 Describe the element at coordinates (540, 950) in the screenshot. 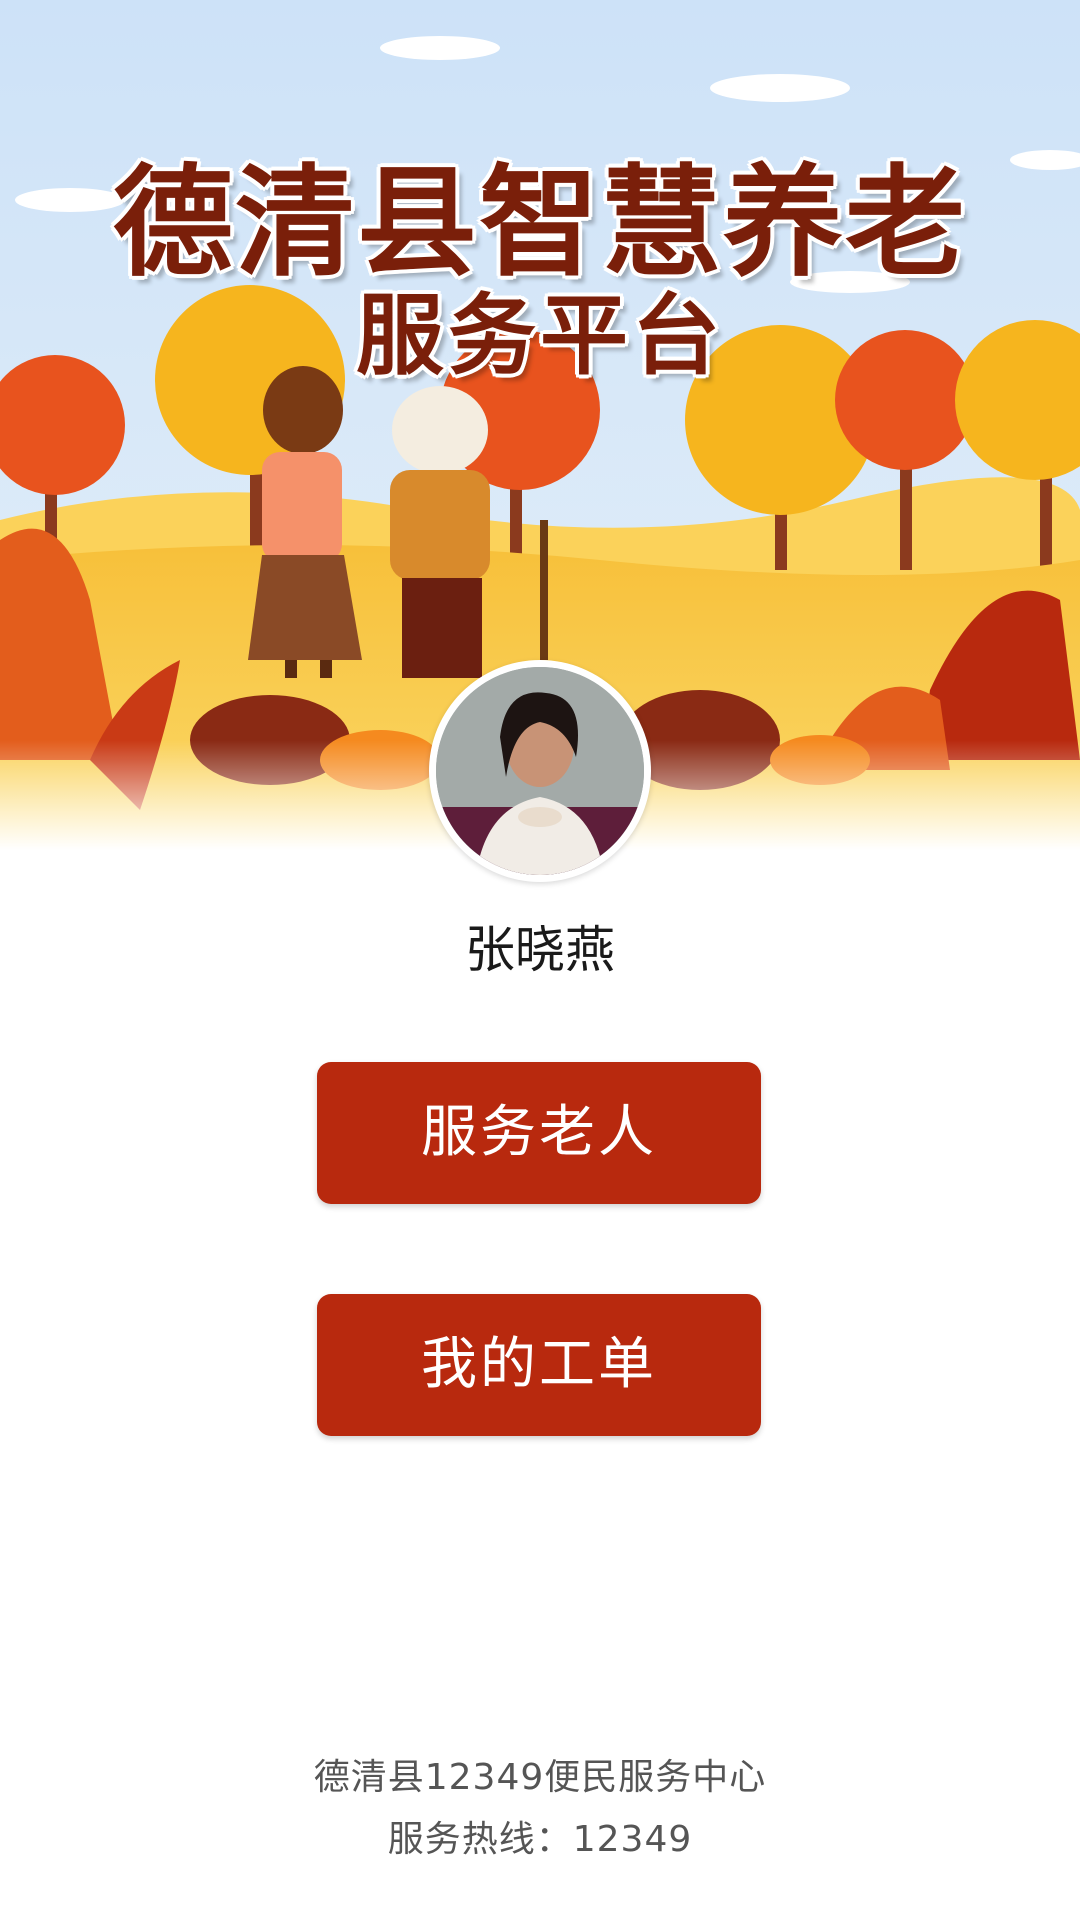

I see `user-name: 张晓燕` at that location.